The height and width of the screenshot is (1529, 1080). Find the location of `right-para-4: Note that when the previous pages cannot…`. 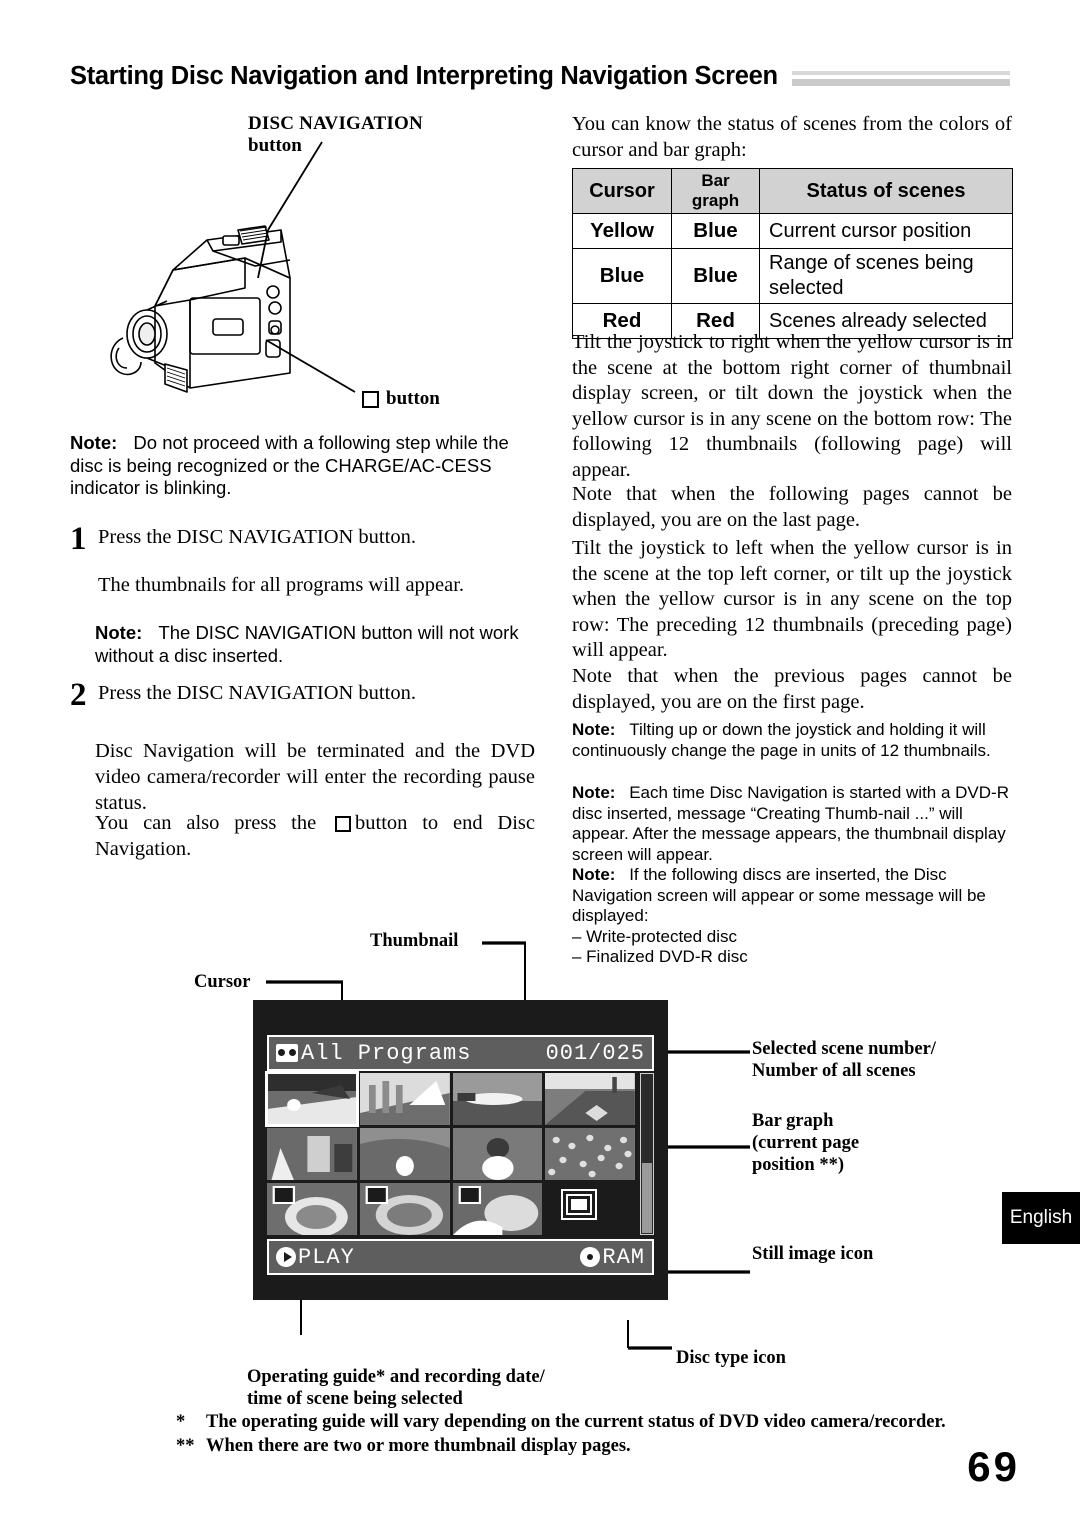

right-para-4: Note that when the previous pages cannot… is located at coordinates (792, 689).